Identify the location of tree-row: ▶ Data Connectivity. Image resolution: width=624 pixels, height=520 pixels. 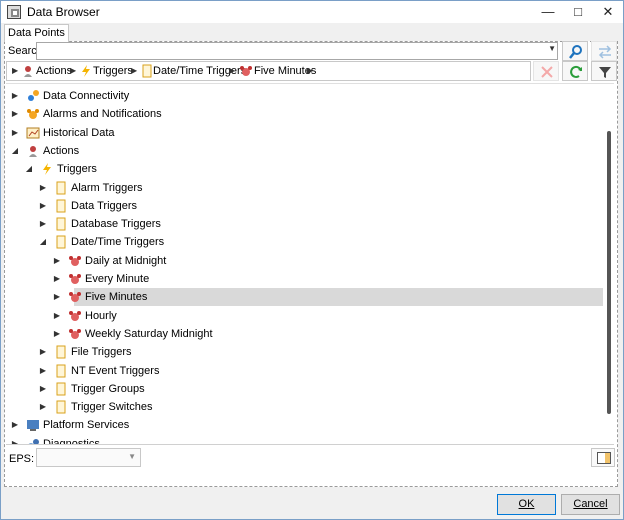
(306, 96).